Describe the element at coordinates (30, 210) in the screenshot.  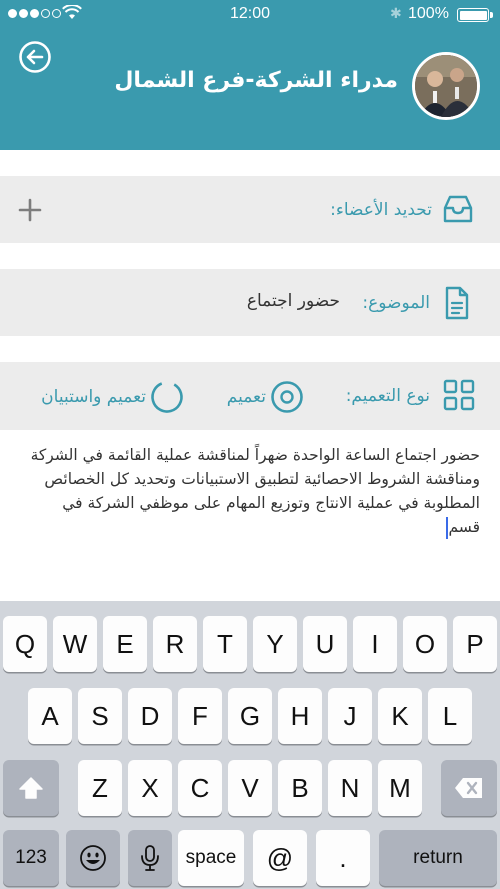
I see `plus-icon` at that location.